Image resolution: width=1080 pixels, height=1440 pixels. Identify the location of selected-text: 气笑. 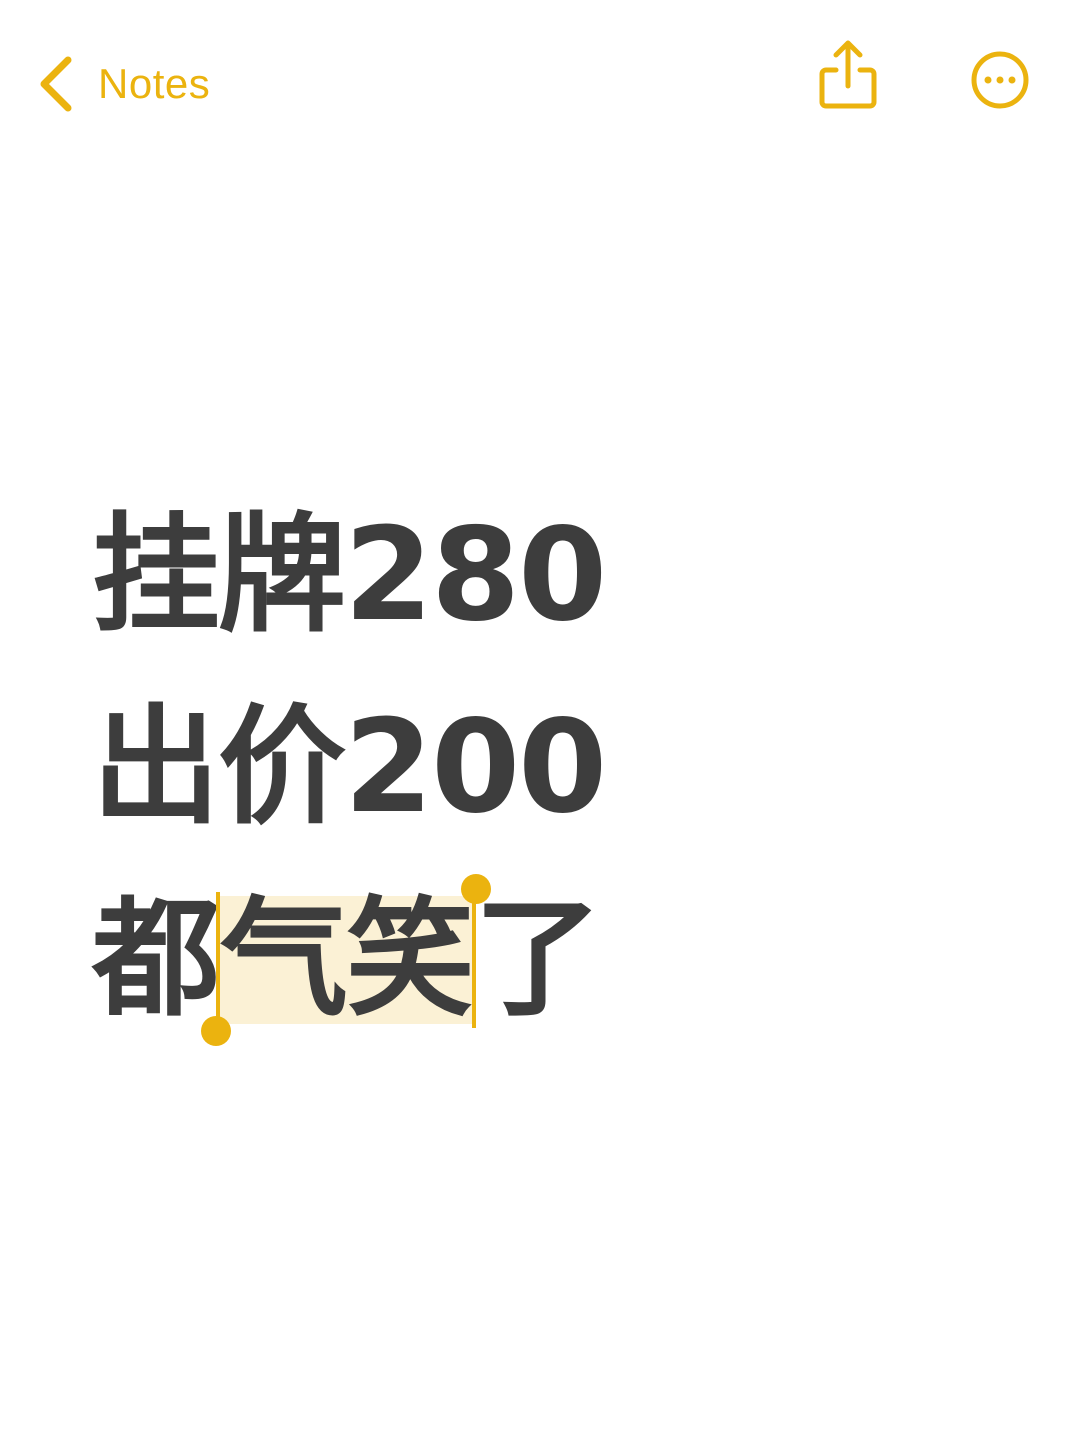
(346, 960).